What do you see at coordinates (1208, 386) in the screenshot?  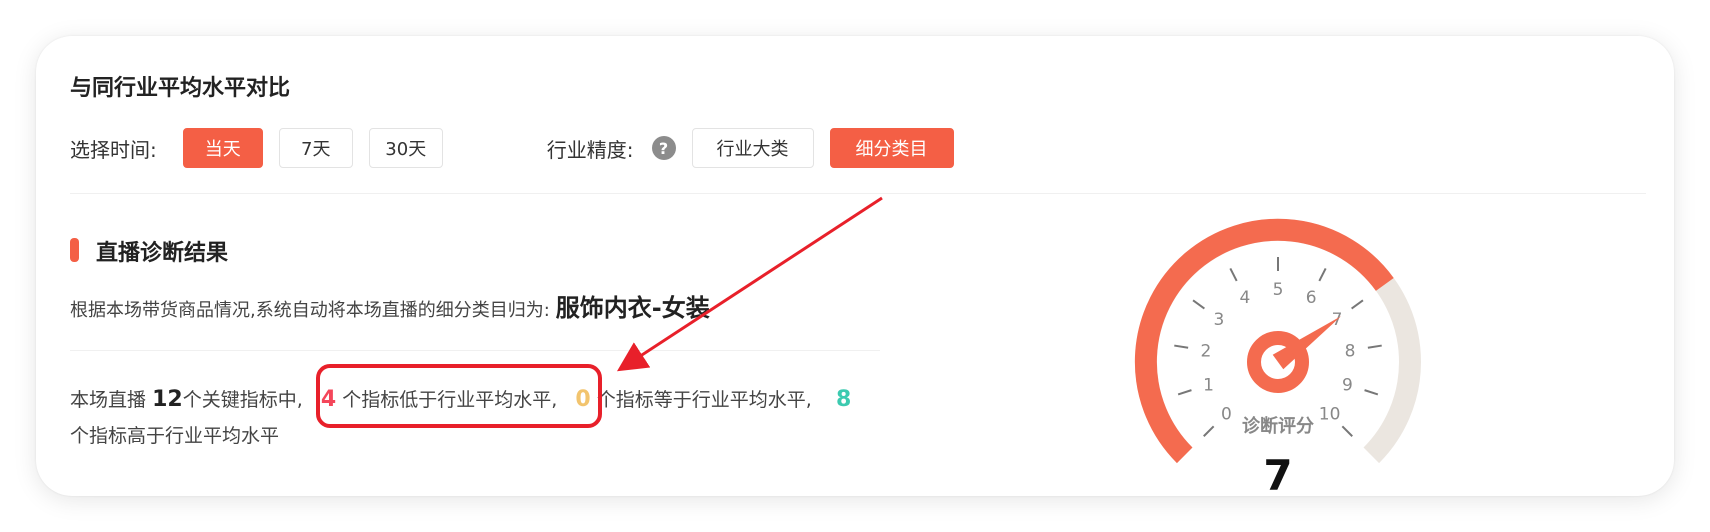 I see `gauge-tick-label: 1` at bounding box center [1208, 386].